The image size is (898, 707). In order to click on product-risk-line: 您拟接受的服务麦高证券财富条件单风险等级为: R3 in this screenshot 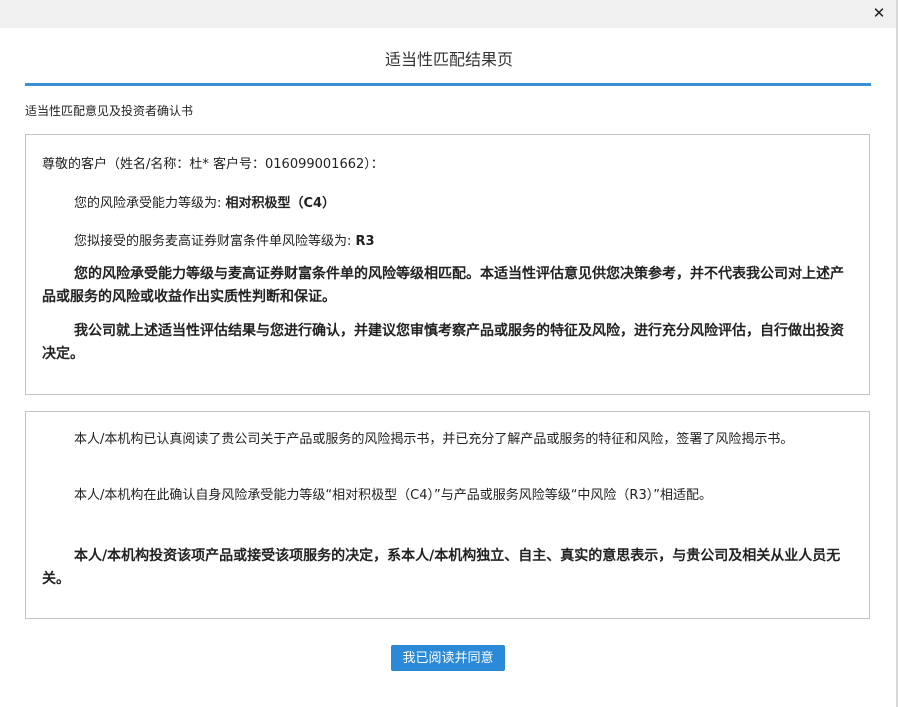, I will do `click(224, 239)`.